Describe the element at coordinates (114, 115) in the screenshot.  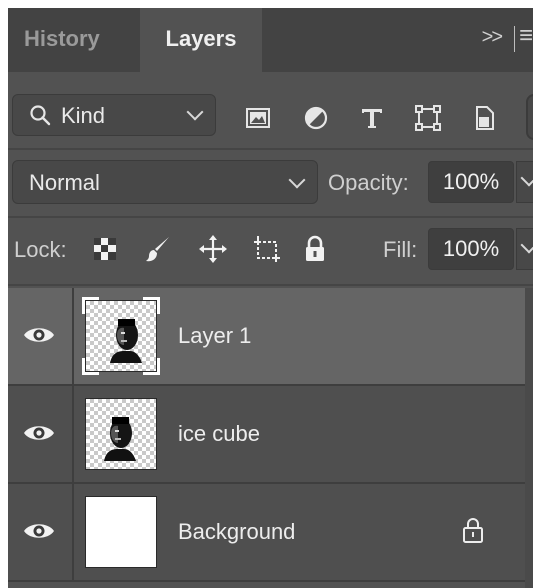
I see `kind-filter-dropdown: Kind` at that location.